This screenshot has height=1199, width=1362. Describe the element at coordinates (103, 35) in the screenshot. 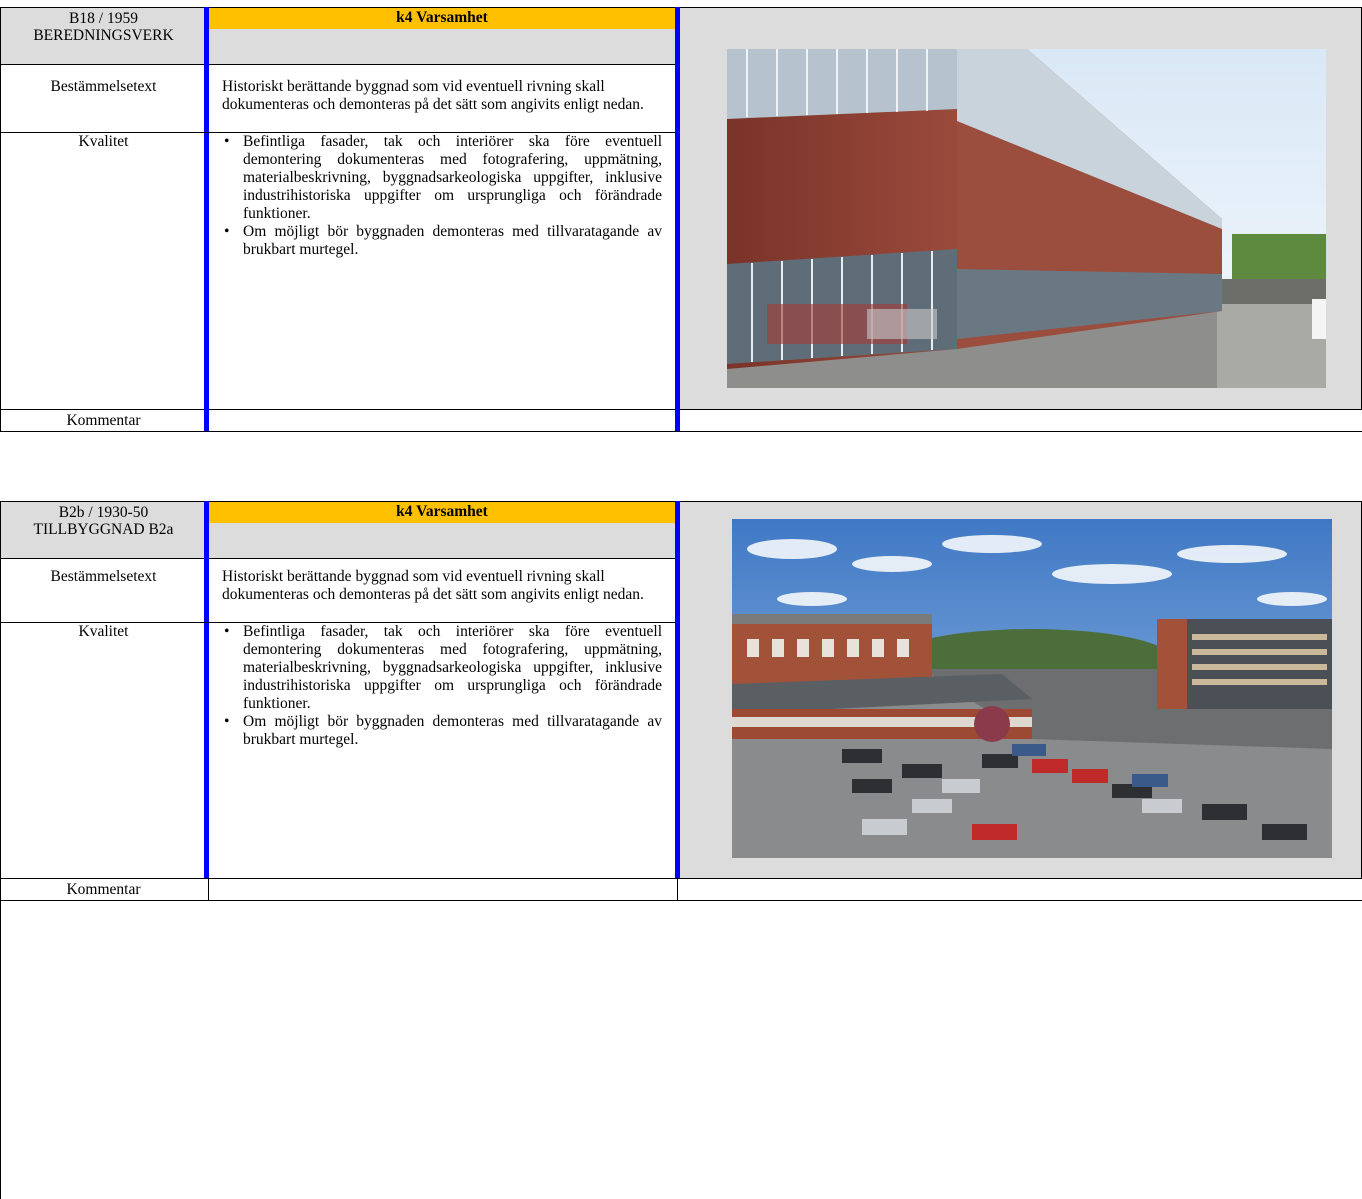

I see `building-name: BEREDNINGSVERK` at that location.